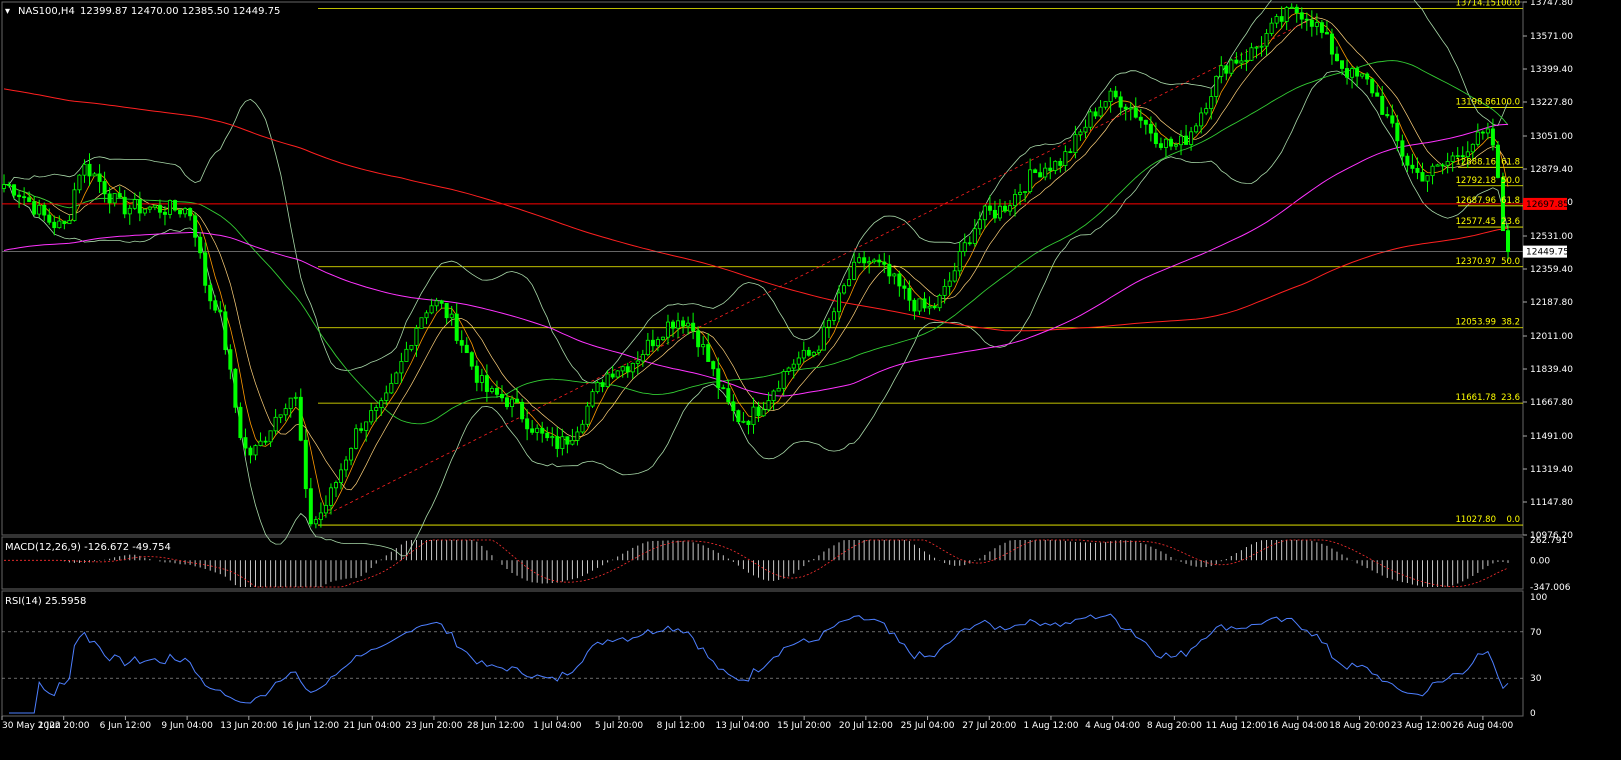  I want to click on fib-large-level: 38.2, so click(1510, 323).